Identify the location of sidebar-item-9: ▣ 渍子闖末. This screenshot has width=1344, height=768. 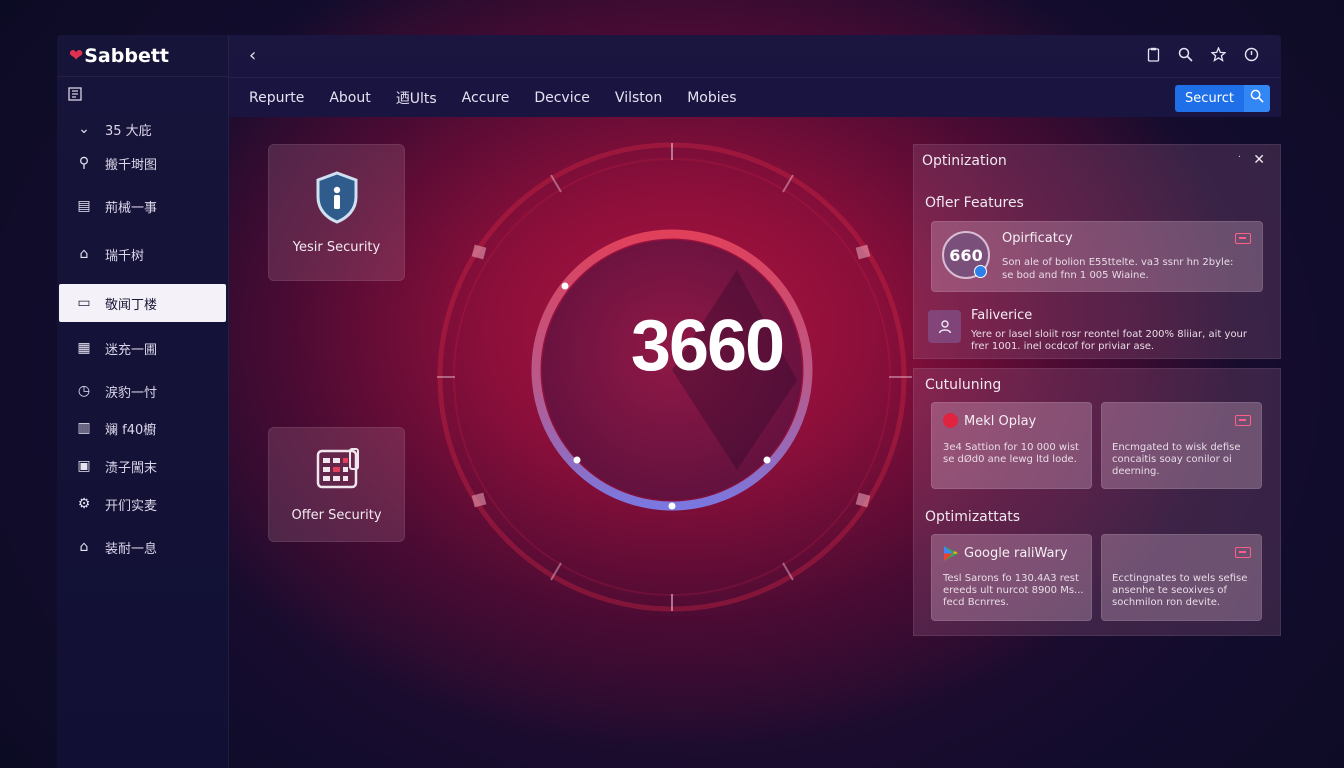
(142, 466).